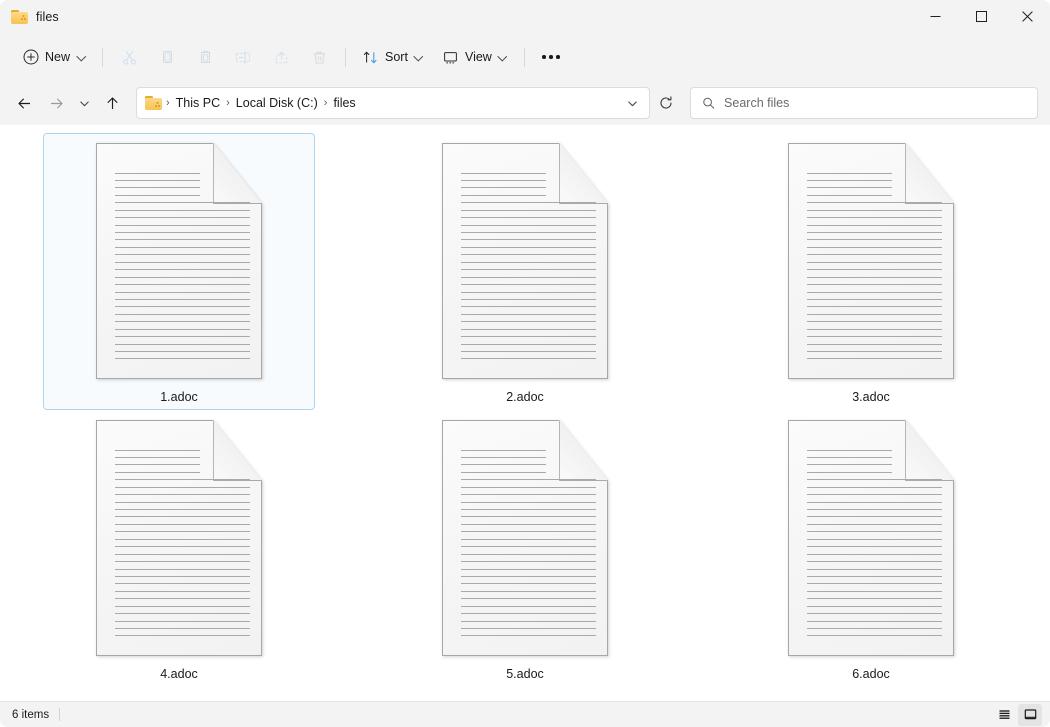  I want to click on file-name-label: 1.adoc, so click(179, 397).